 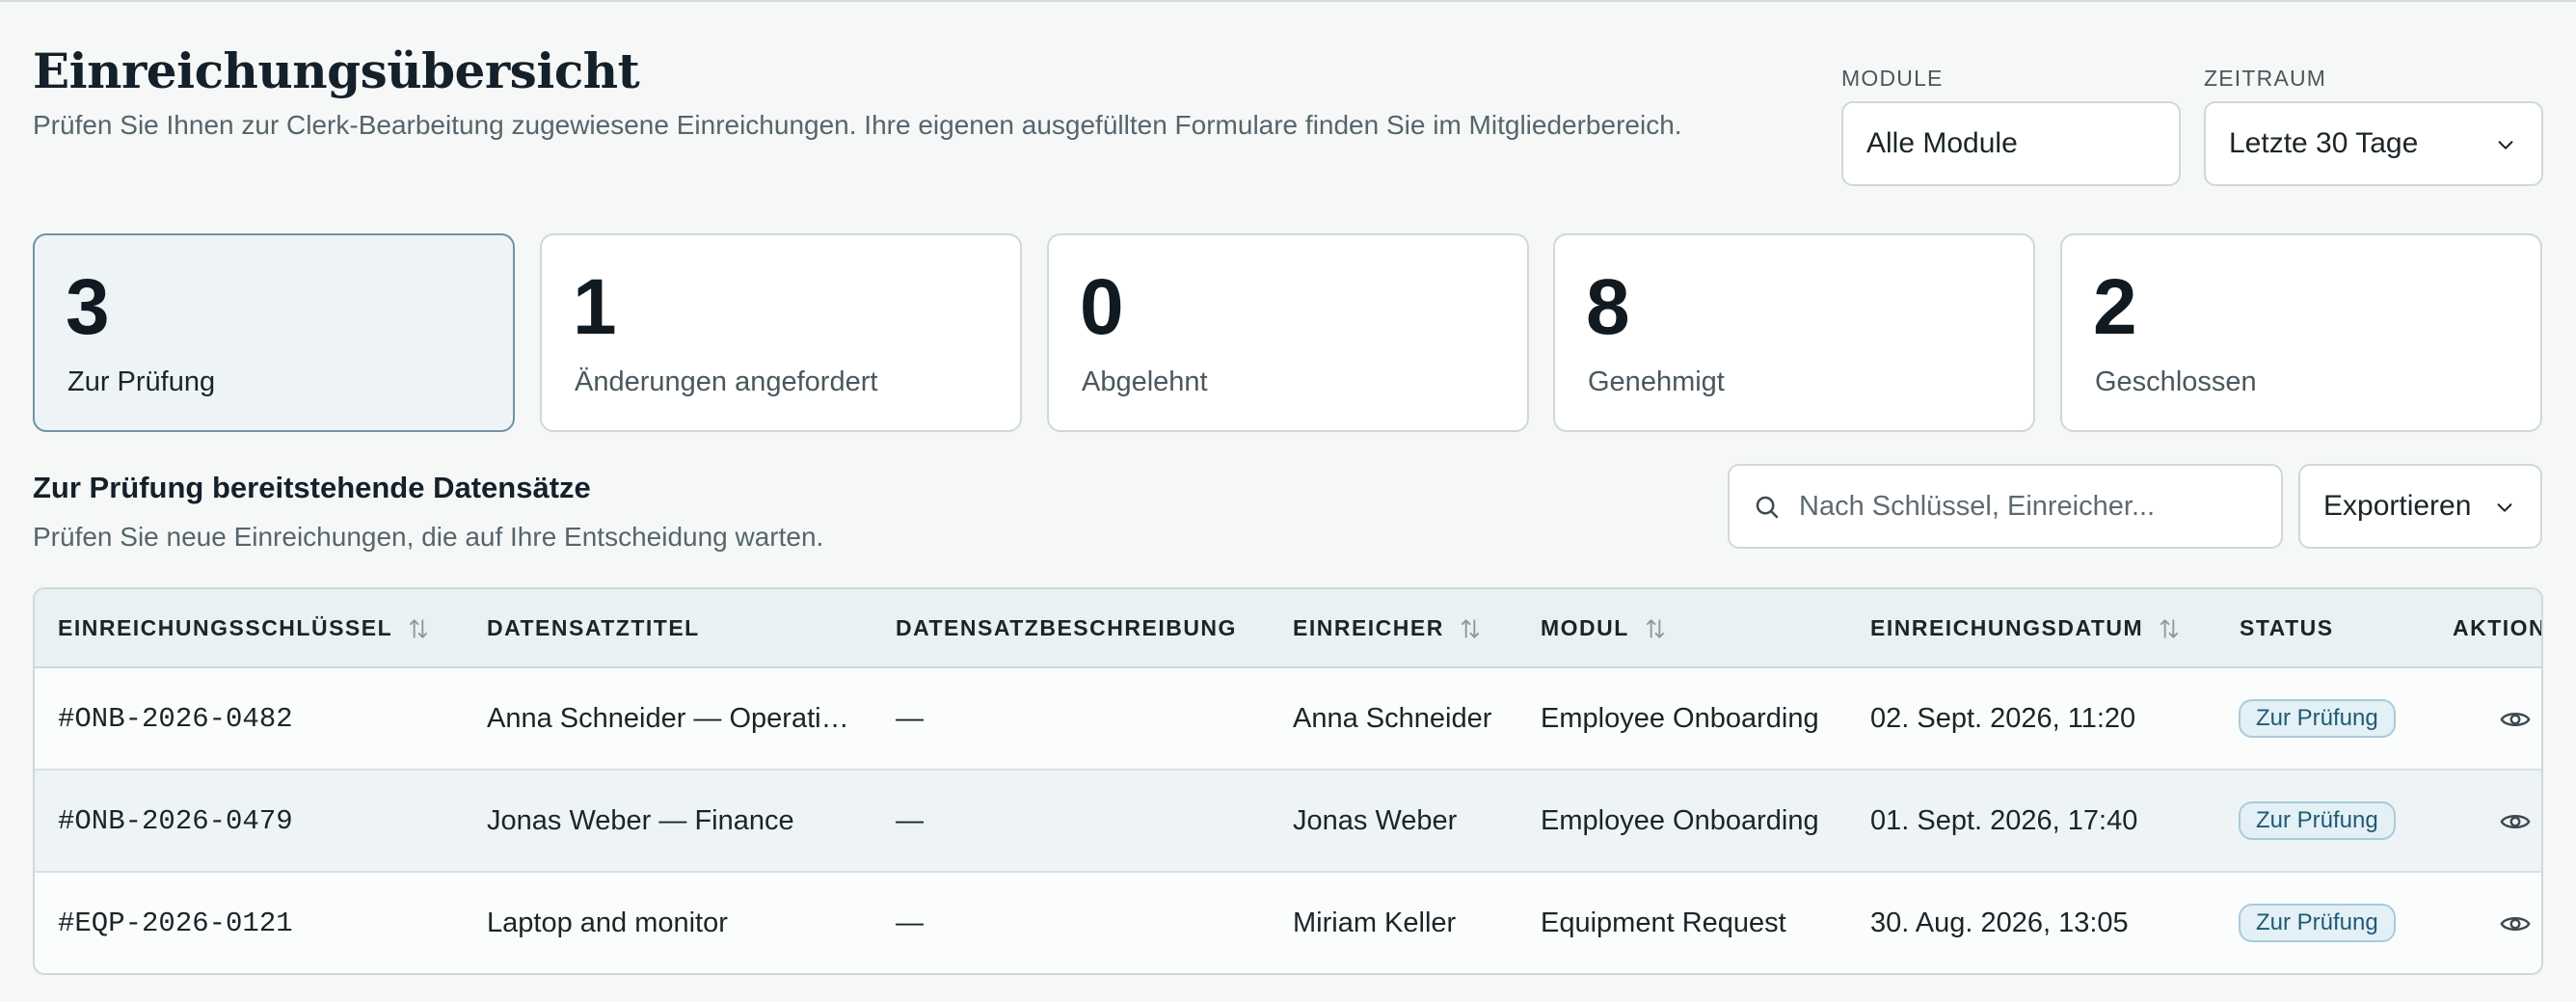 I want to click on cell-title: Jonas Weber — Finance, so click(x=641, y=820).